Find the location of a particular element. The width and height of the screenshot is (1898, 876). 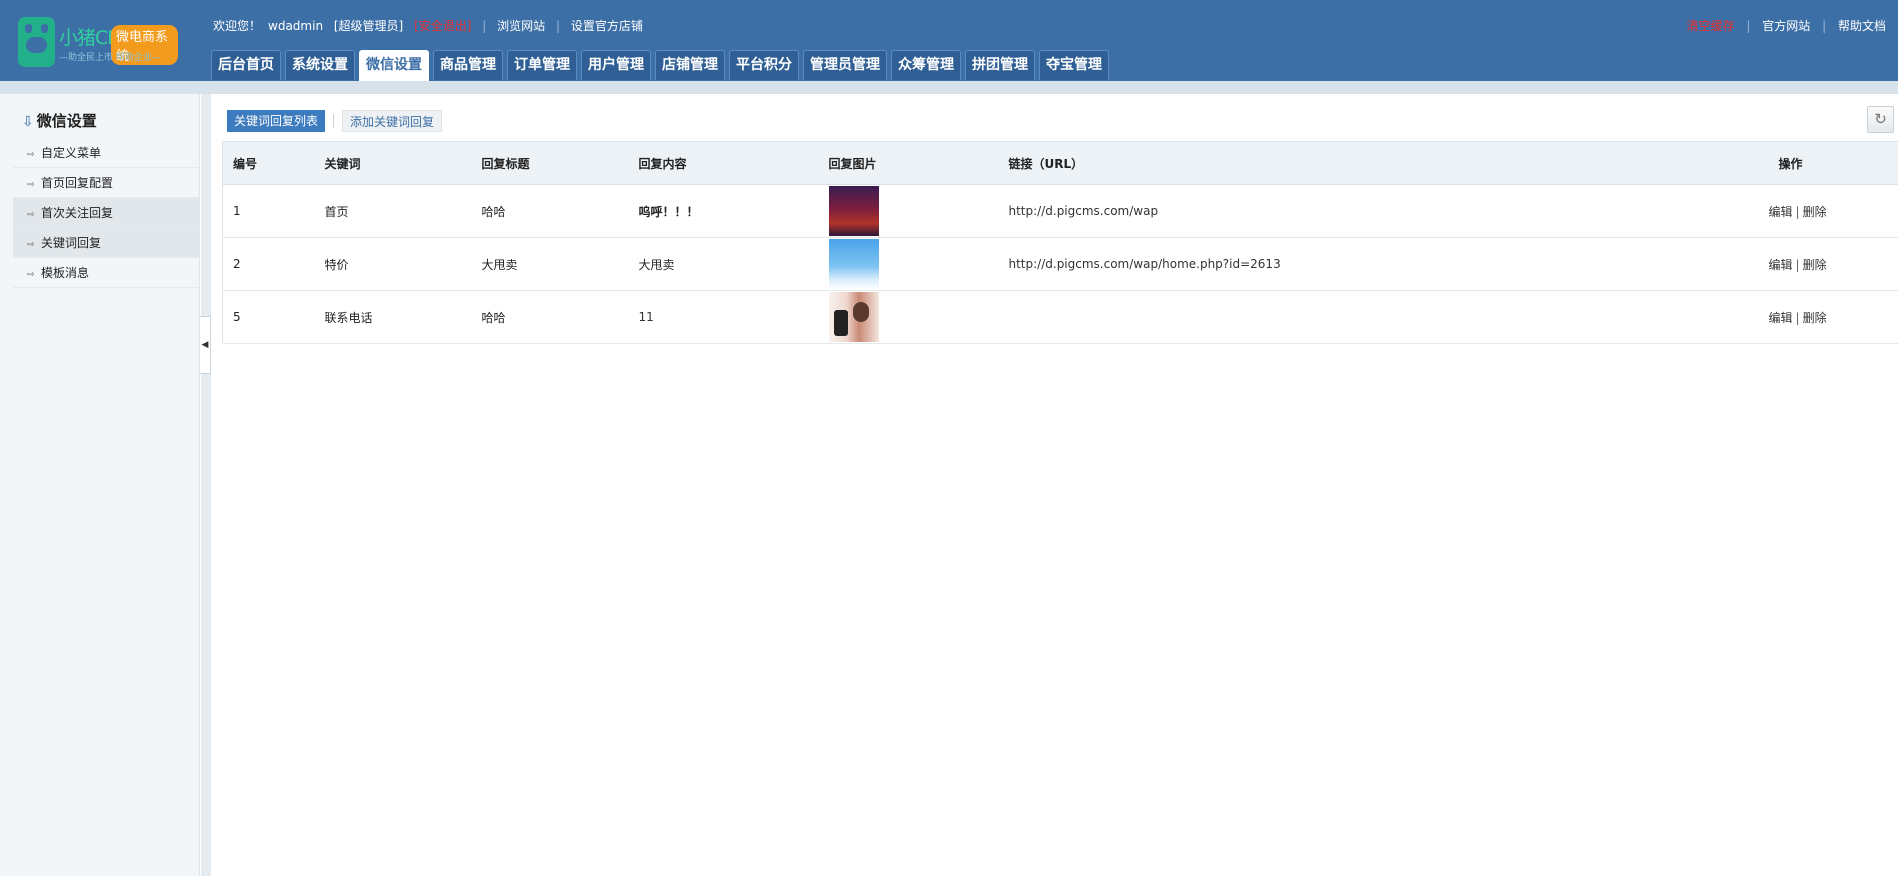

nav-tab-points: 平台积分 is located at coordinates (764, 65).